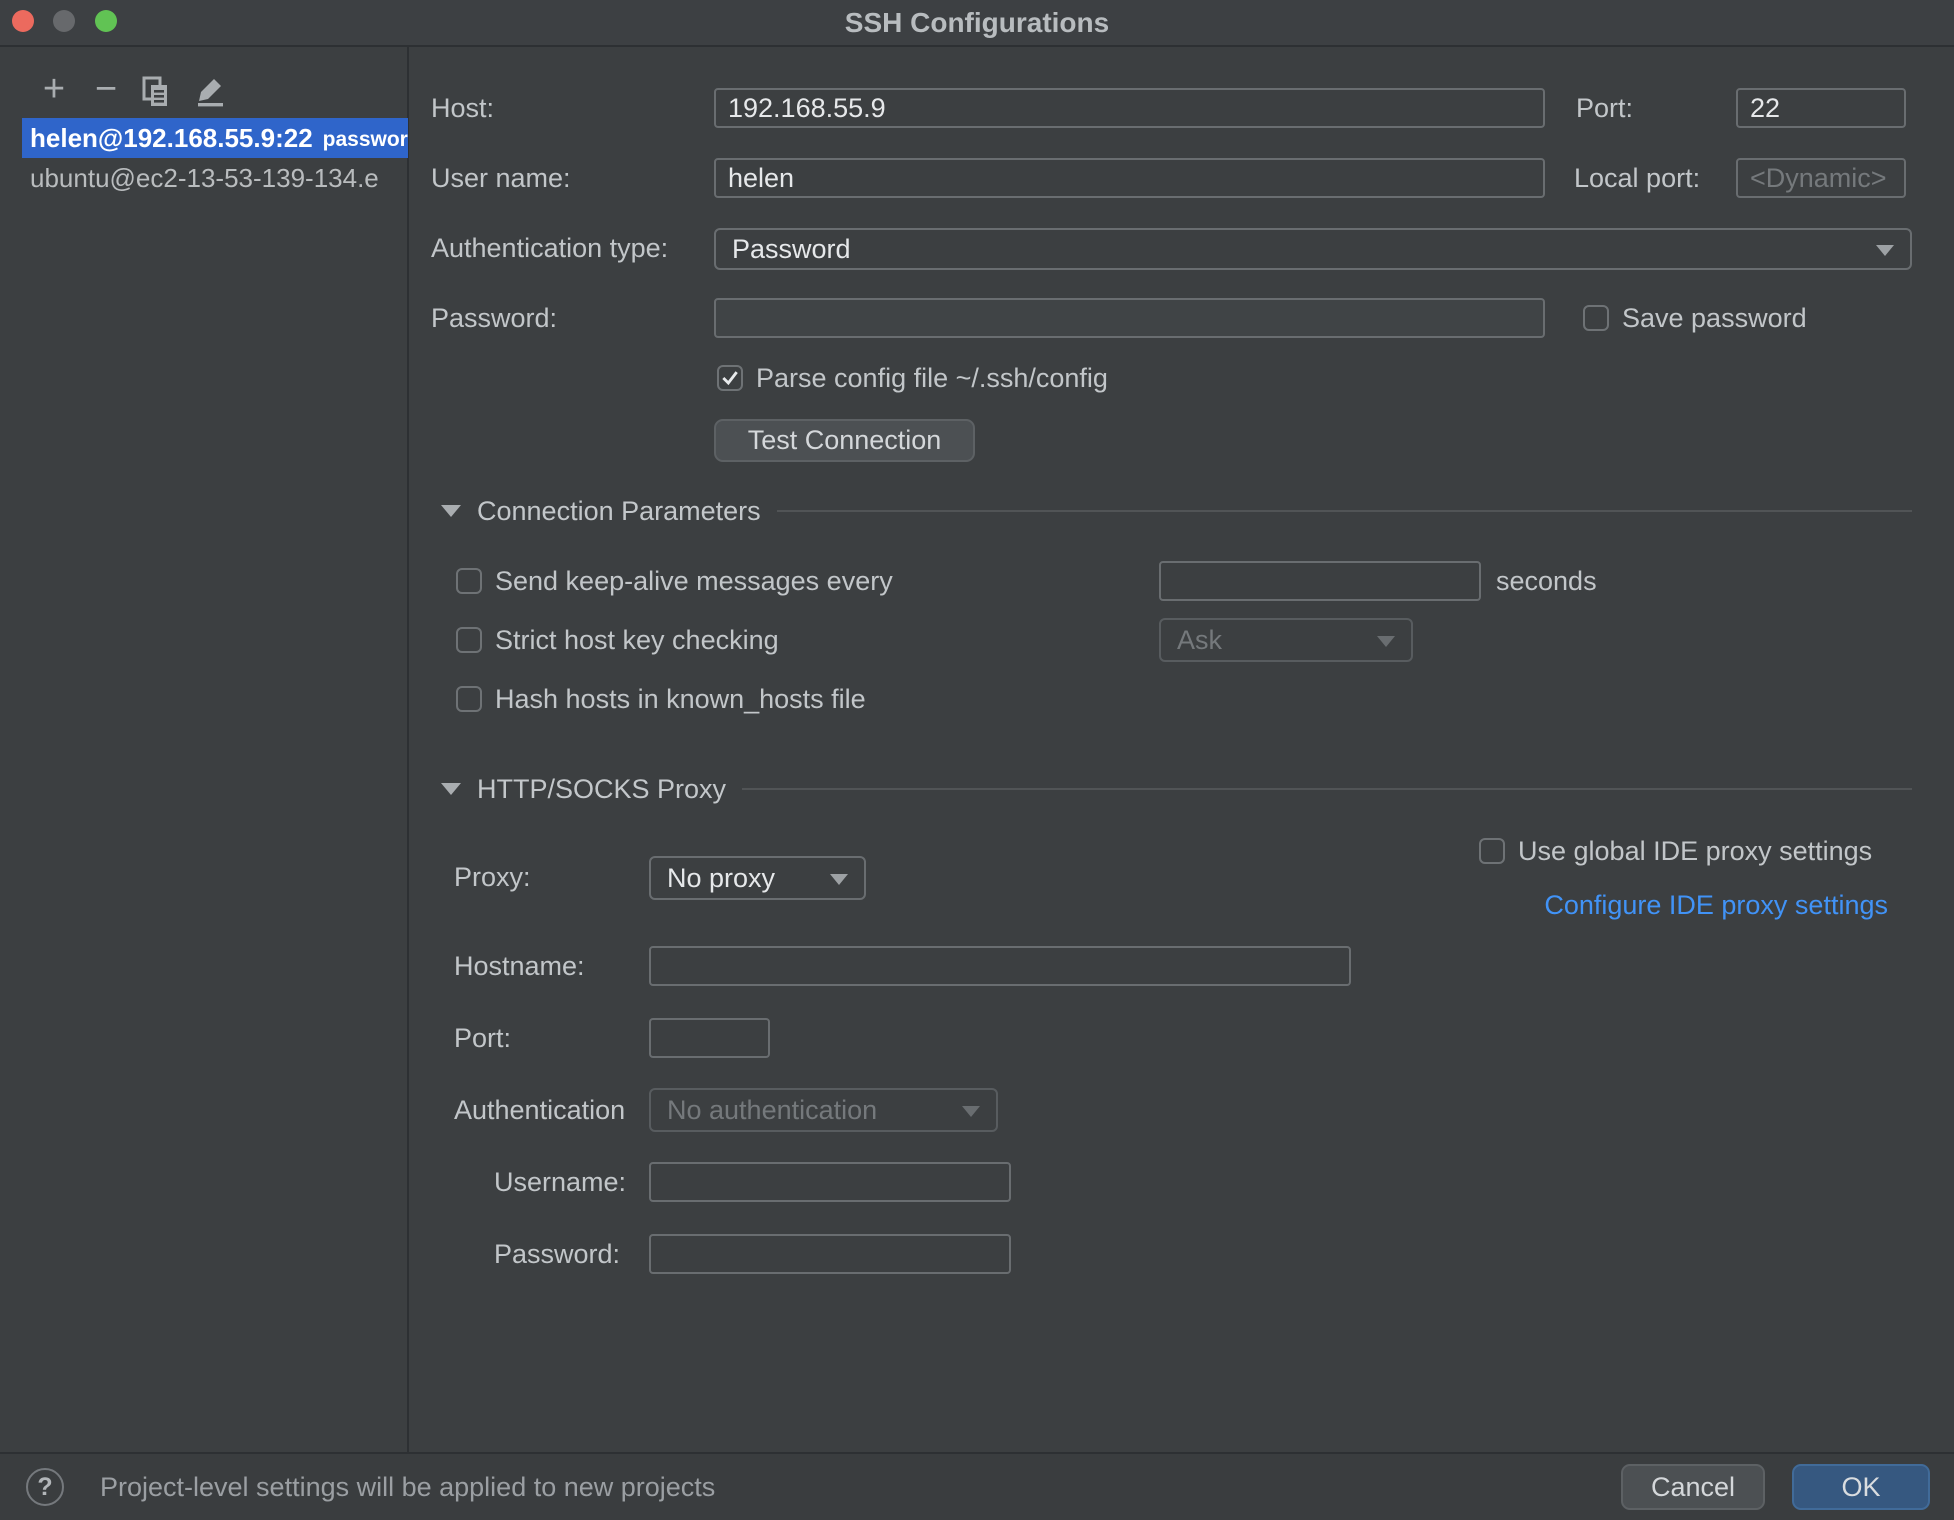  I want to click on seconds-label: seconds, so click(1546, 581).